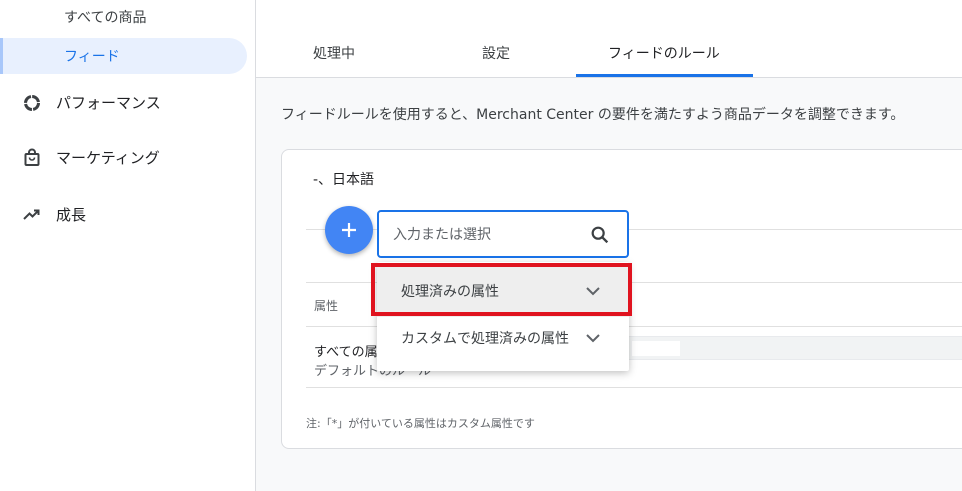  Describe the element at coordinates (334, 53) in the screenshot. I see `tab-processing: 処理中` at that location.